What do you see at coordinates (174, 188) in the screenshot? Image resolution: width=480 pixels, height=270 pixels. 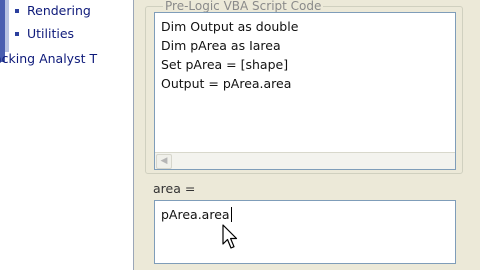 I see `expression-label: area =` at bounding box center [174, 188].